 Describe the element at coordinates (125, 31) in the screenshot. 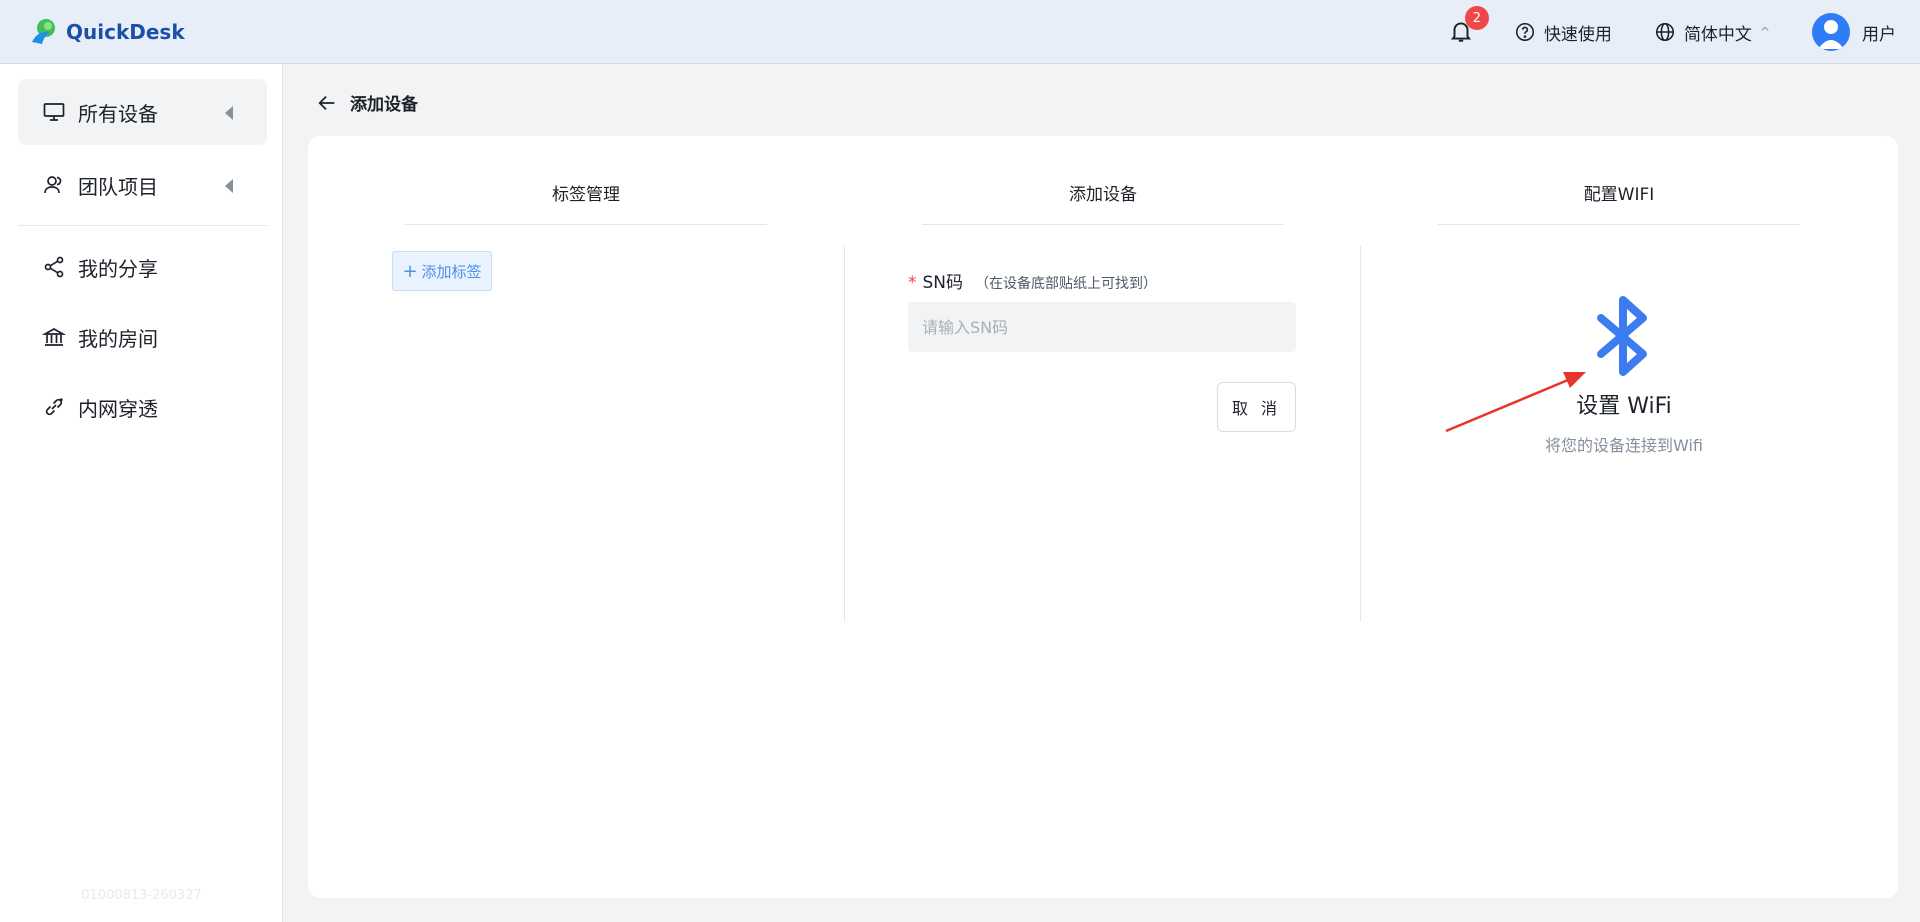

I see `brand-name: QuickDesk` at that location.